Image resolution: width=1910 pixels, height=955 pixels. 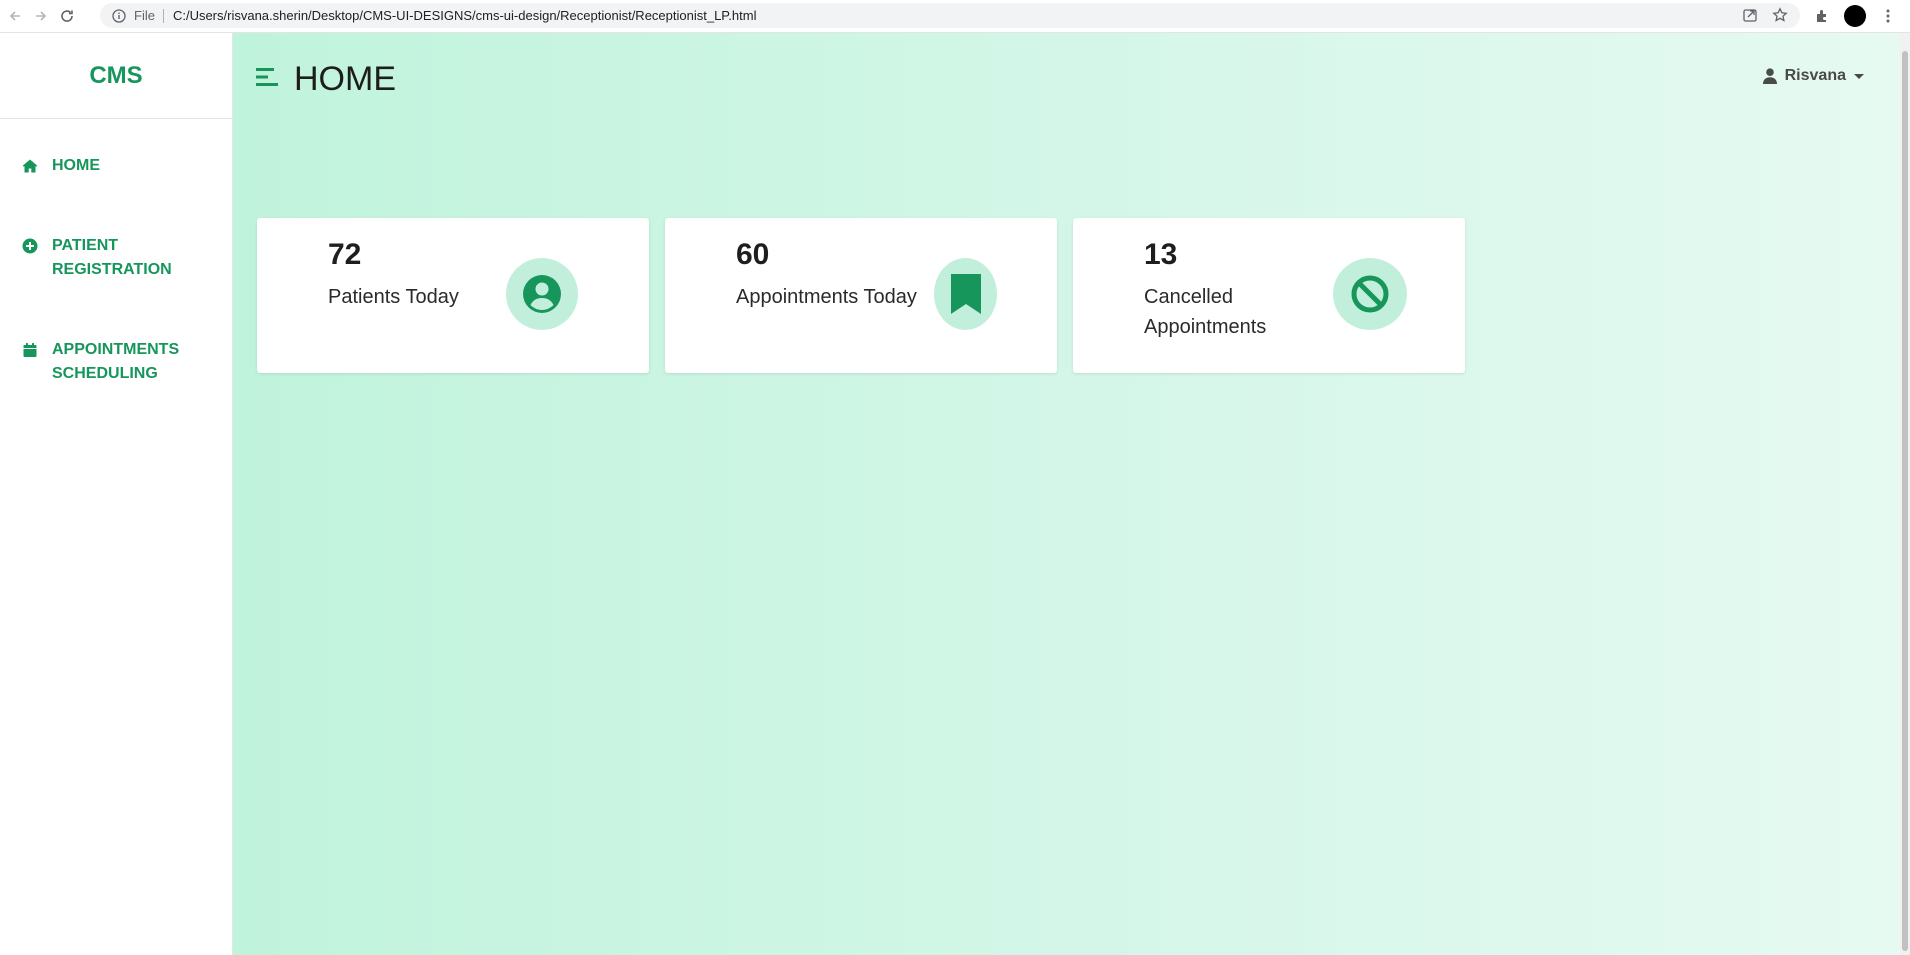 I want to click on menu-toggle-icon, so click(x=268, y=77).